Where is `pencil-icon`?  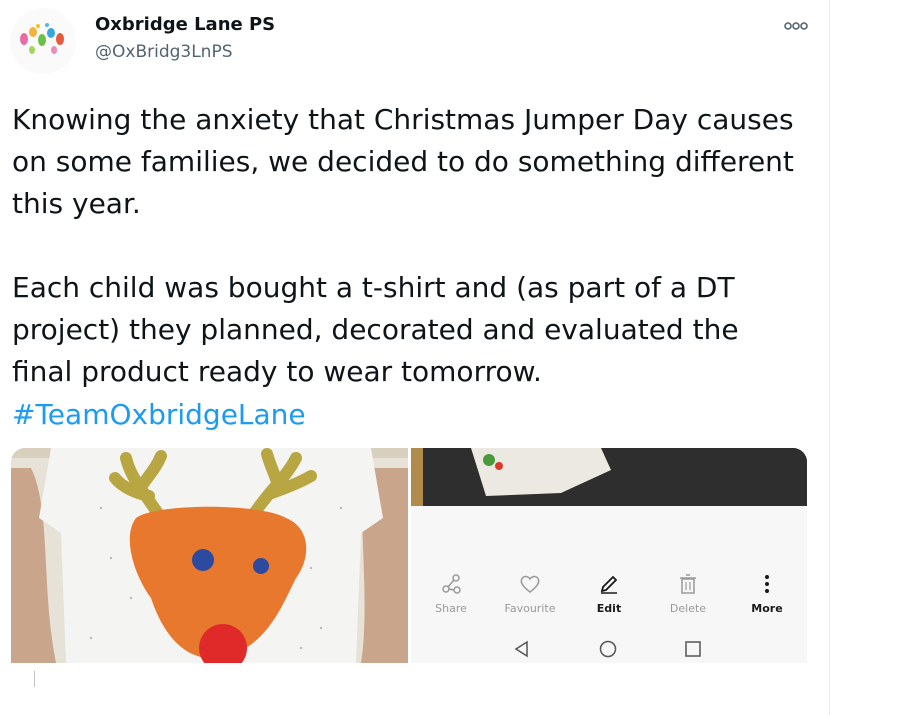
pencil-icon is located at coordinates (609, 584).